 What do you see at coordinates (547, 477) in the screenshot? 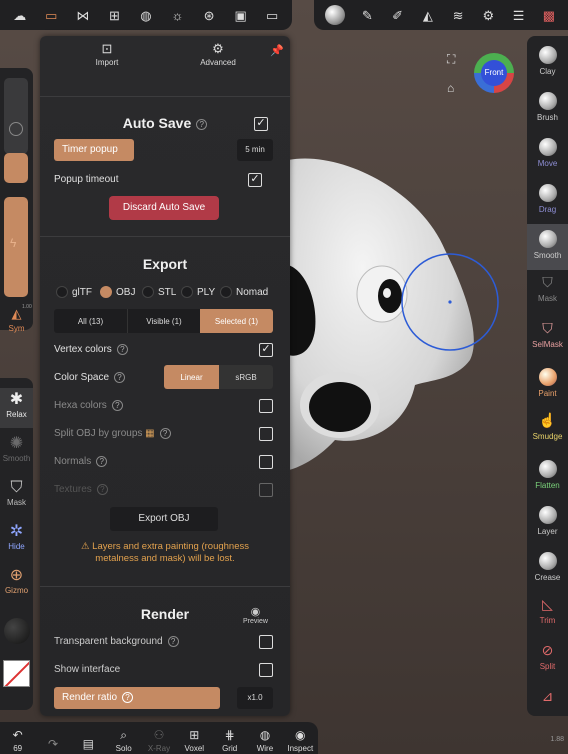
I see `tool-flatten: Flatten` at bounding box center [547, 477].